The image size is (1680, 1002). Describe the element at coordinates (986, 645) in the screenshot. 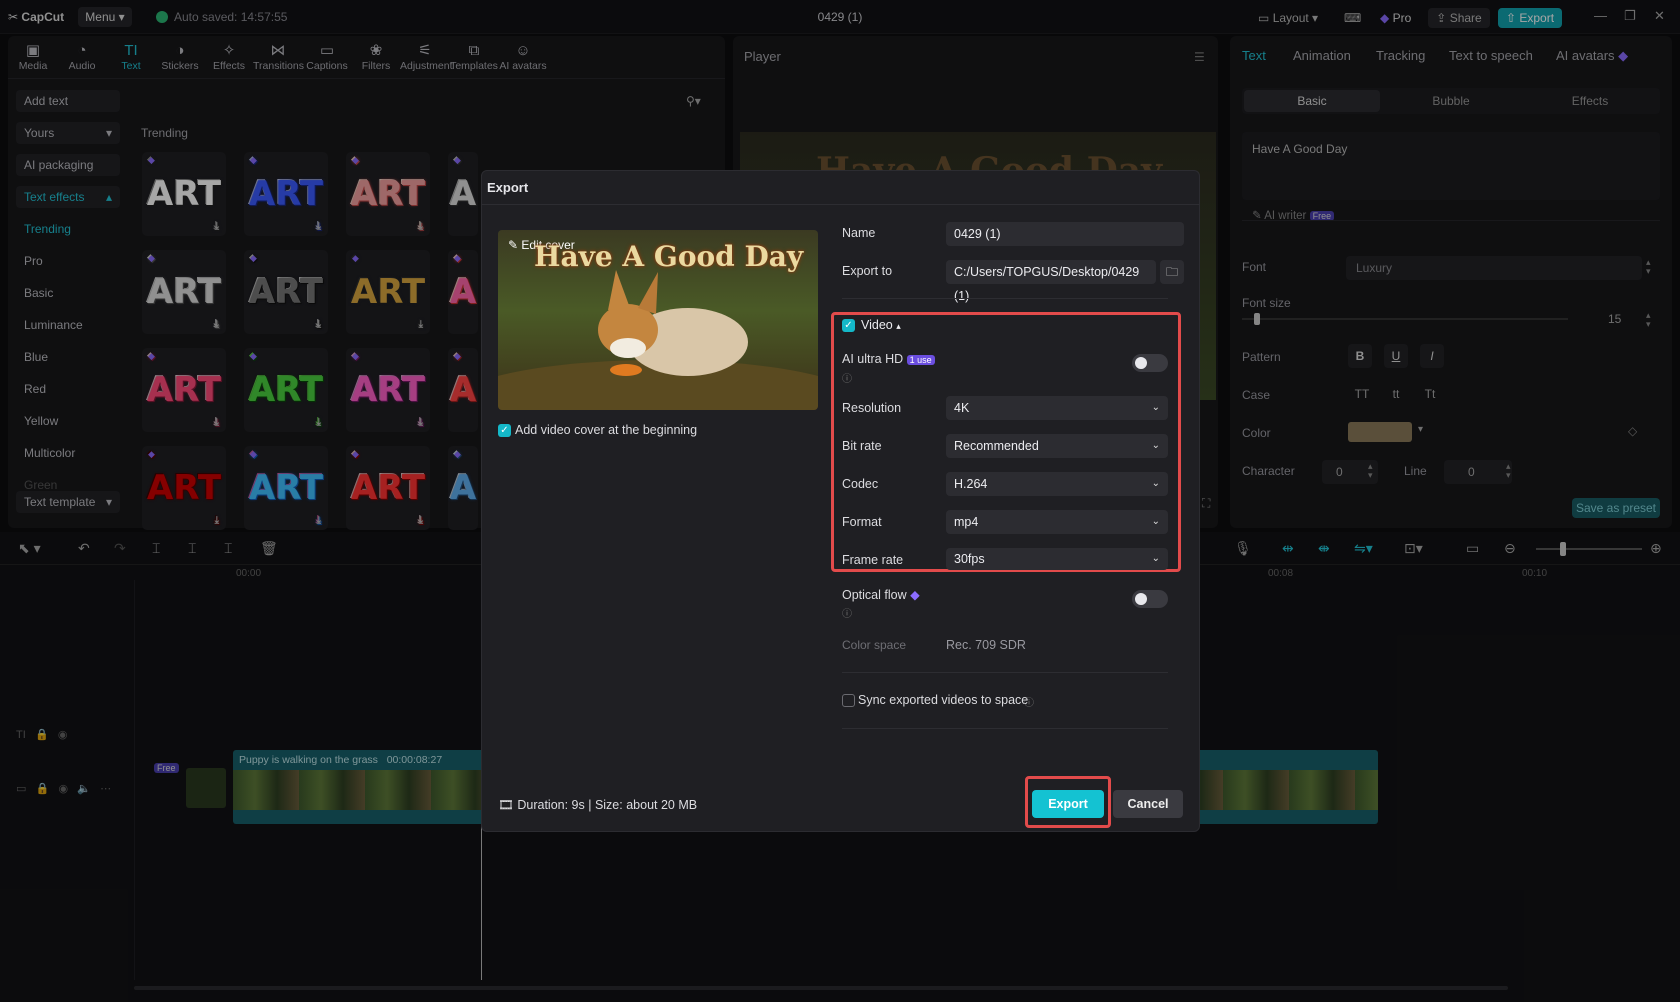

I see `color-space-value: Rec. 709 SDR` at that location.